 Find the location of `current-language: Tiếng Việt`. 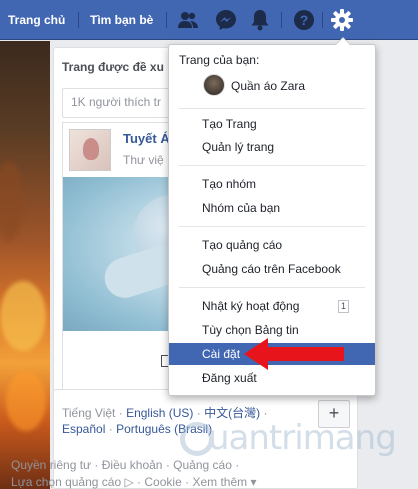

current-language: Tiếng Việt is located at coordinates (89, 413).